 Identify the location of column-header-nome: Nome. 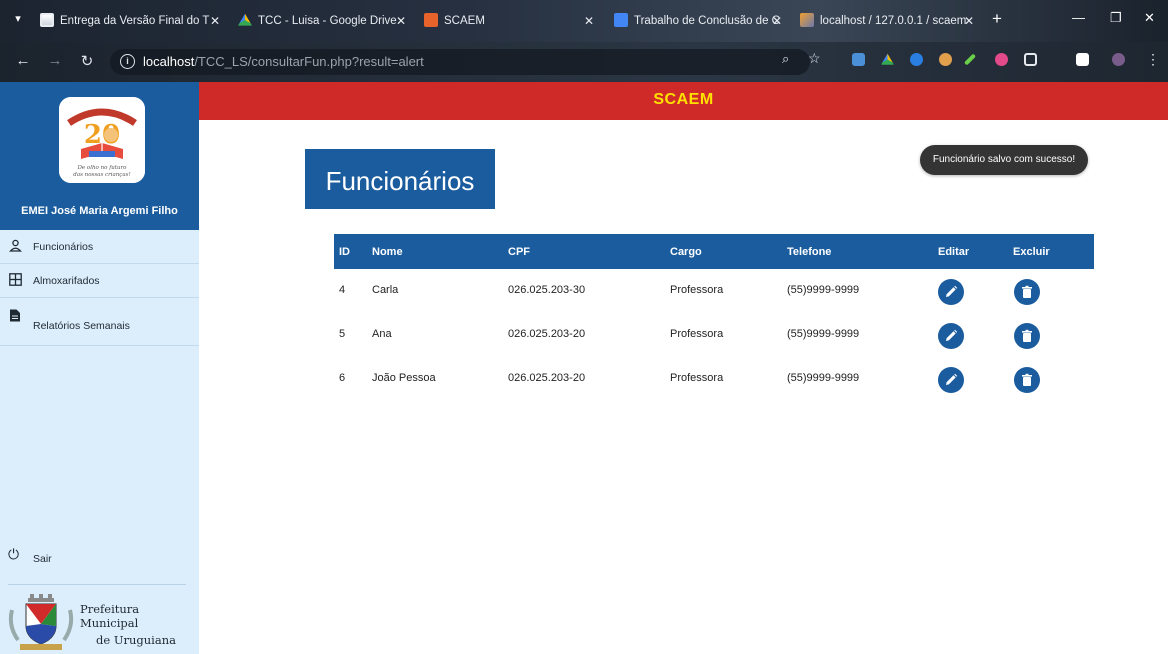
(387, 252).